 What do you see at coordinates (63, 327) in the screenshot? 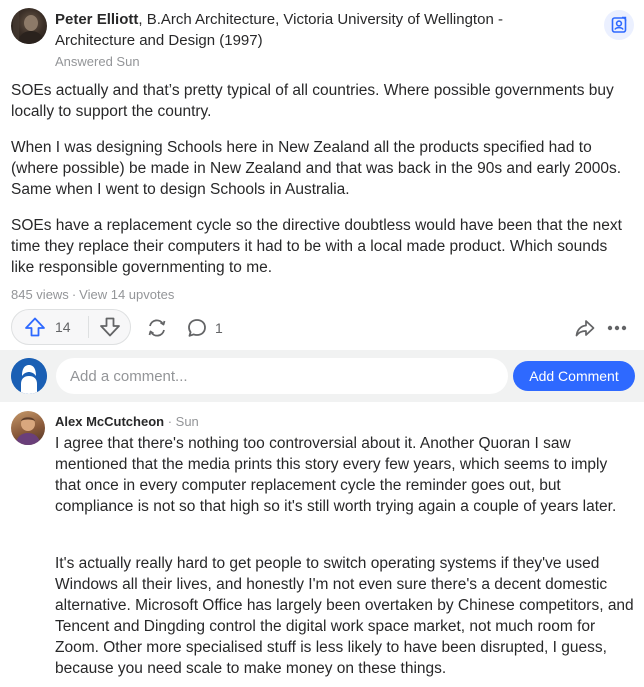
I see `upvote-count: 14` at bounding box center [63, 327].